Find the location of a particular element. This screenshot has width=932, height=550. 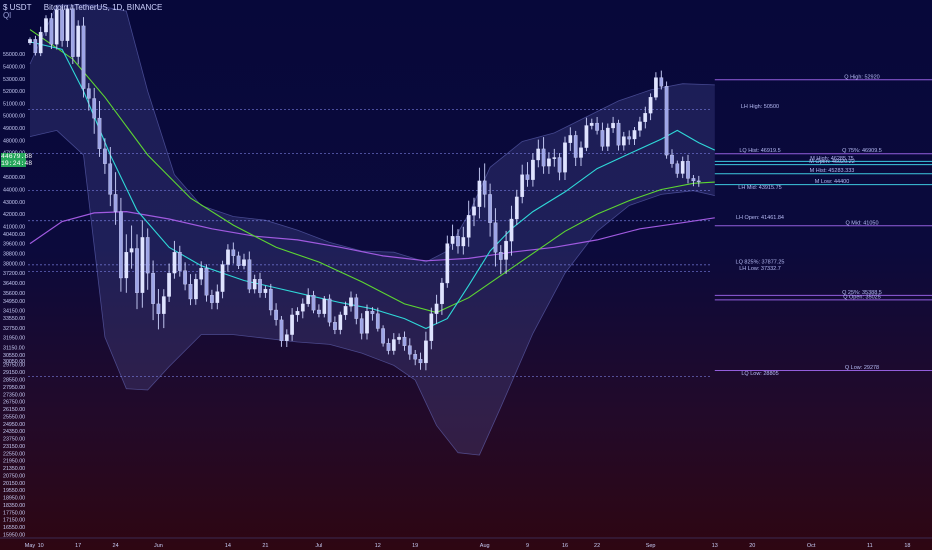

level-label: Q Mid: 41050 is located at coordinates (861, 223).